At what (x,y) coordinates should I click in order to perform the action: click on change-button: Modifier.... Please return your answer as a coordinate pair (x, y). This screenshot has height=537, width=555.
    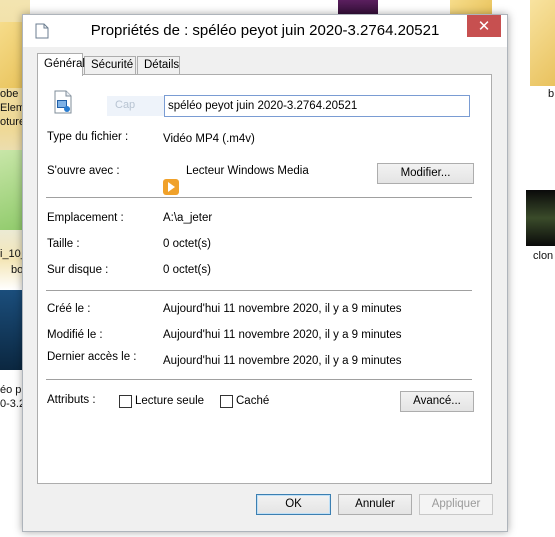
    Looking at the image, I should click on (425, 173).